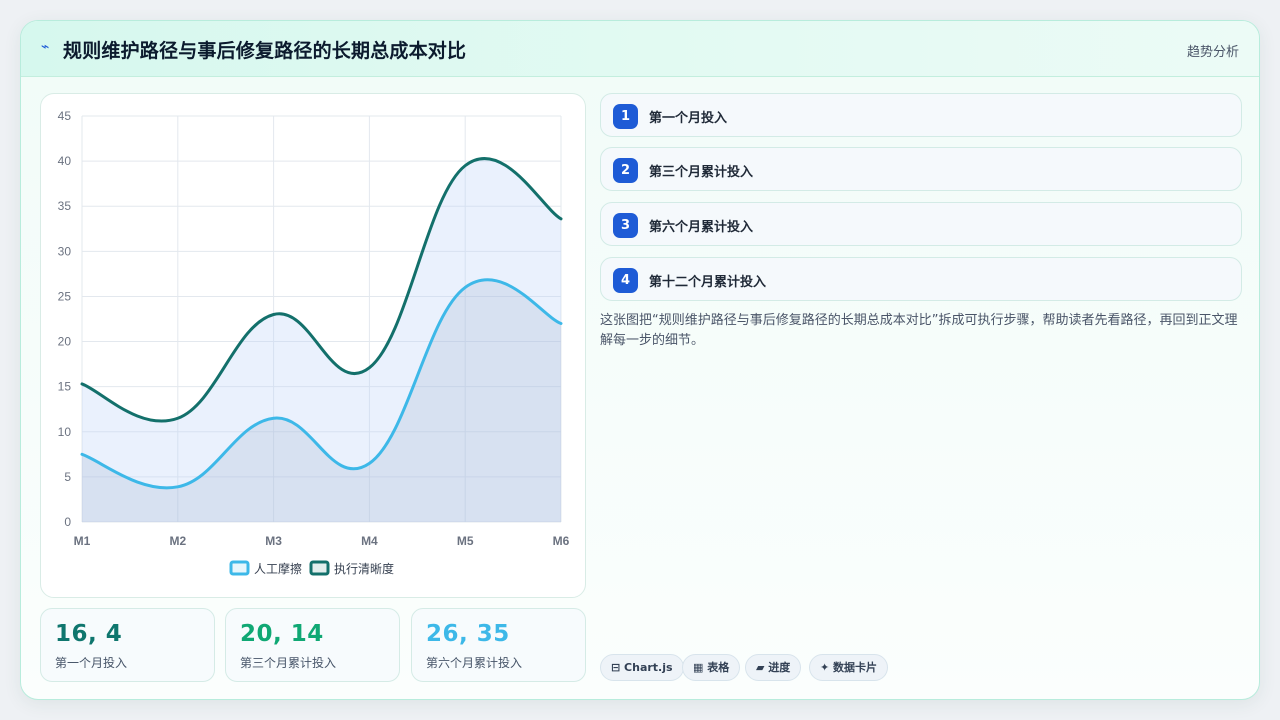 This screenshot has width=1280, height=720. Describe the element at coordinates (711, 667) in the screenshot. I see `chip-table: ▦ 表格` at that location.